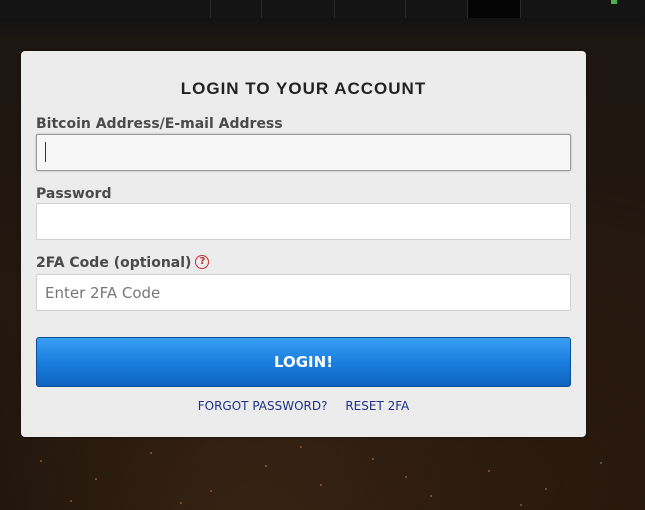  What do you see at coordinates (377, 406) in the screenshot?
I see `reset-2fa-link: RESET 2FA` at bounding box center [377, 406].